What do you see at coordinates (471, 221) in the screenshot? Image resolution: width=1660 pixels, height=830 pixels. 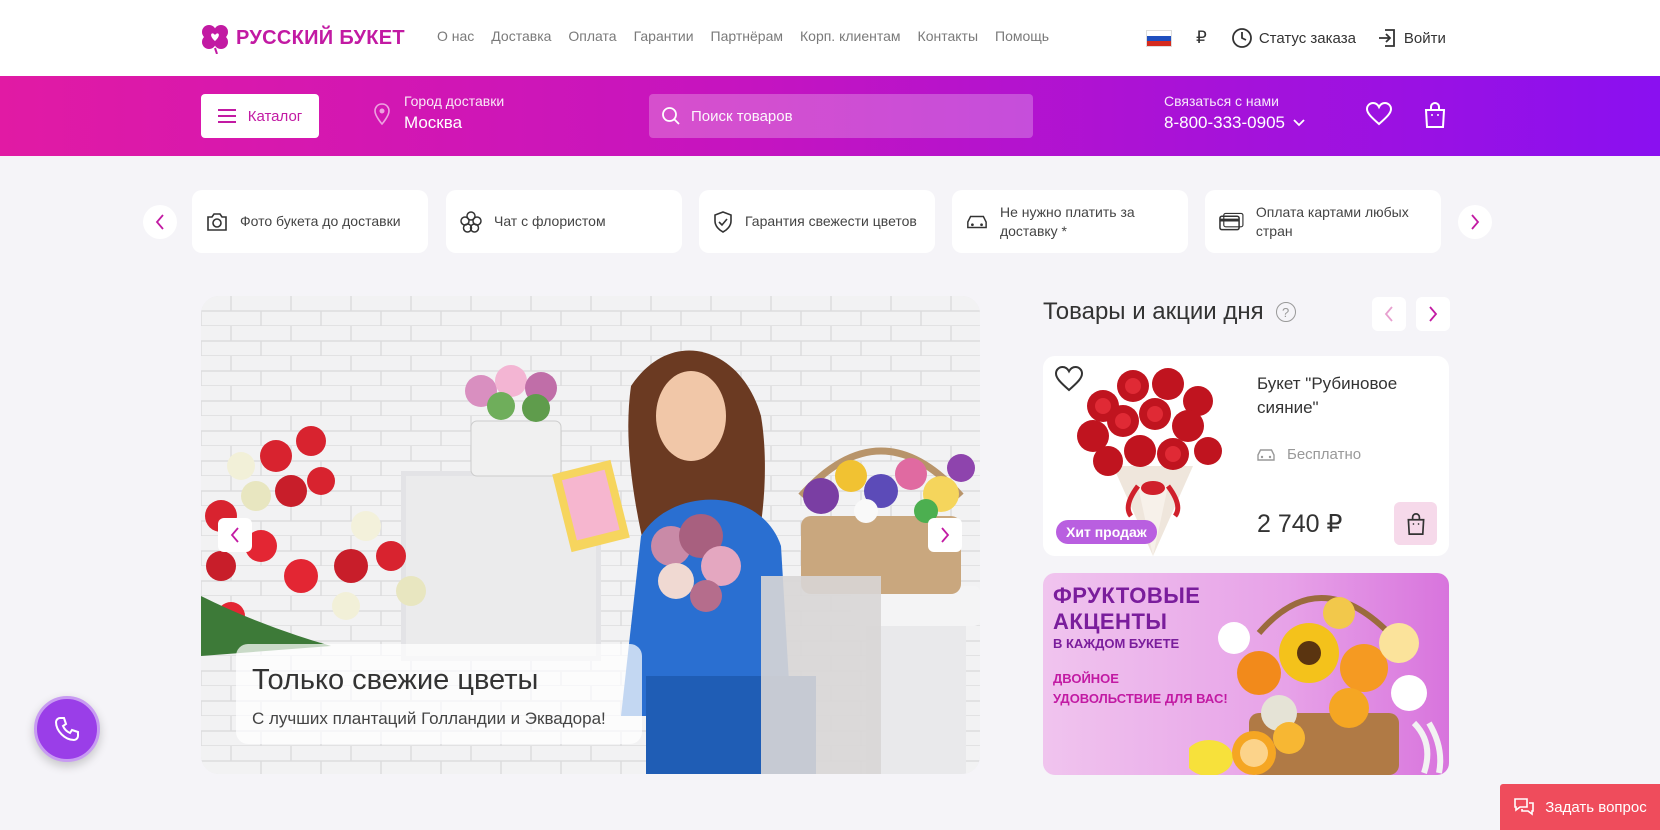 I see `flower-icon` at bounding box center [471, 221].